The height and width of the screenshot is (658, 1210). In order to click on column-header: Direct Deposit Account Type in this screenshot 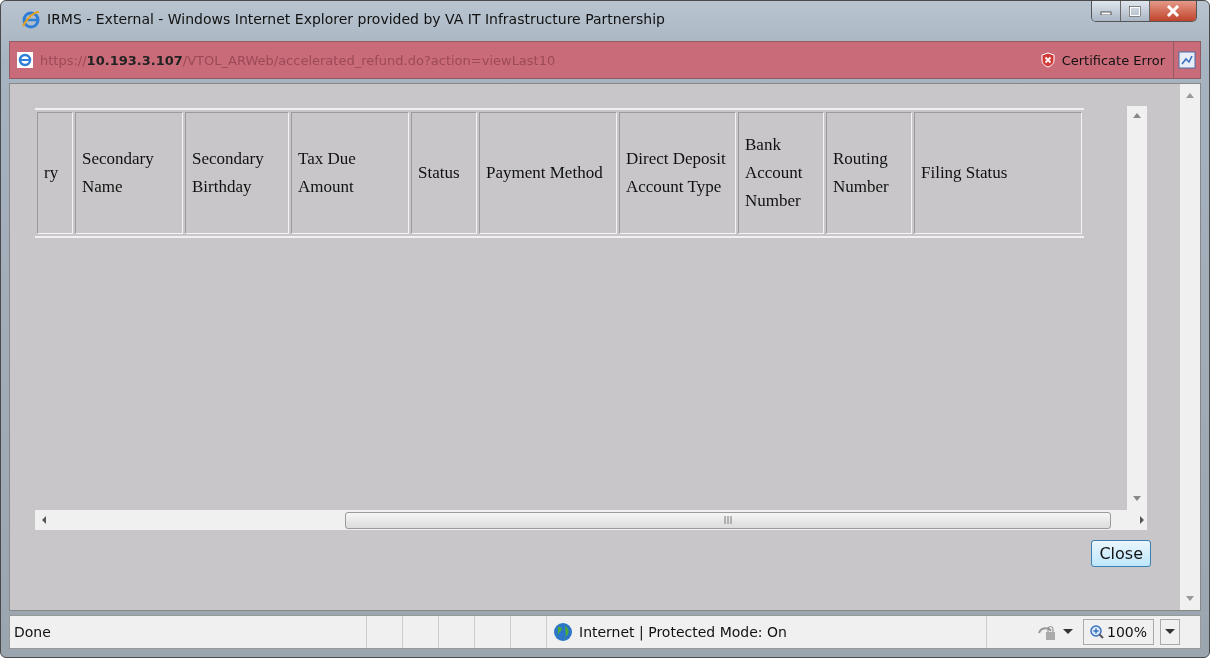, I will do `click(677, 173)`.